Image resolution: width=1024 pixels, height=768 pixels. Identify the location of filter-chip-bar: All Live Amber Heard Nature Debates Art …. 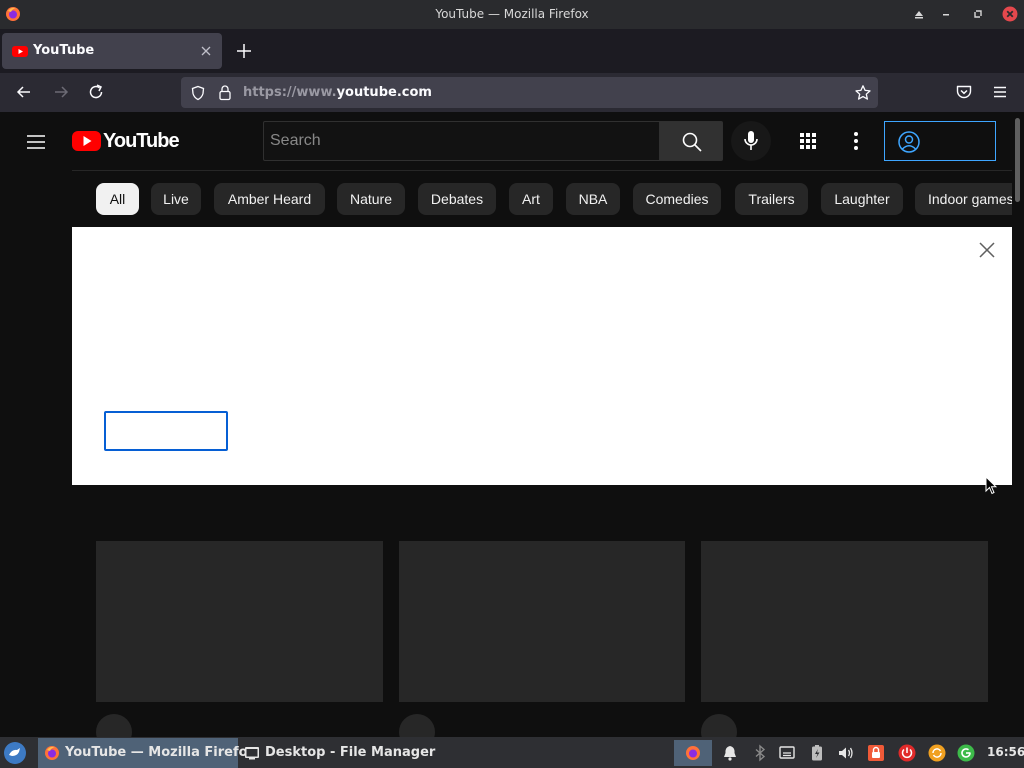
(542, 198).